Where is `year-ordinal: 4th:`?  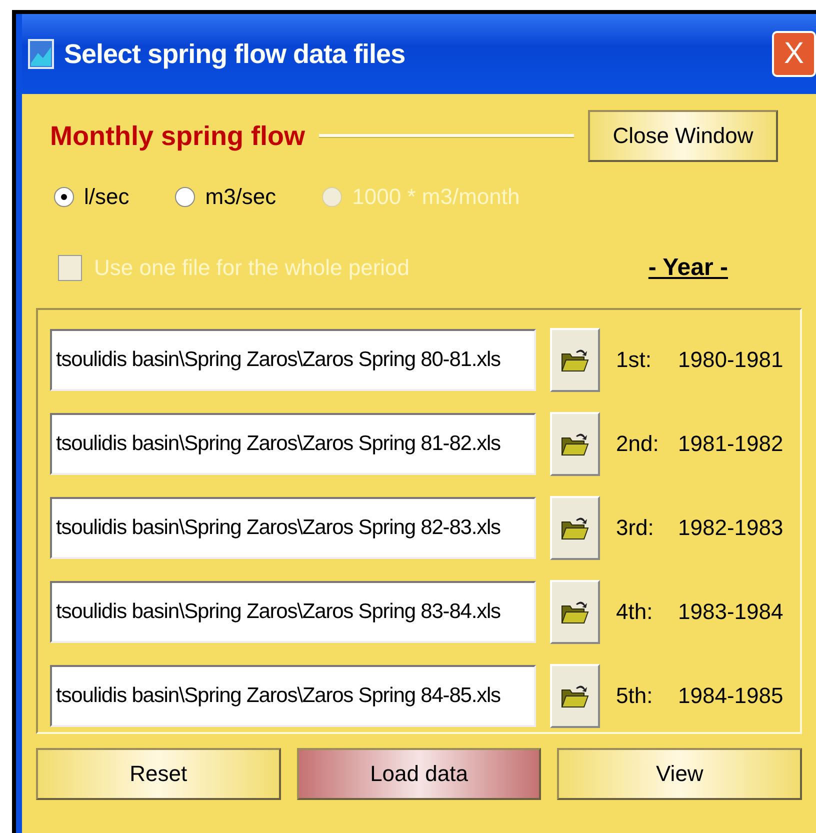
year-ordinal: 4th: is located at coordinates (635, 612).